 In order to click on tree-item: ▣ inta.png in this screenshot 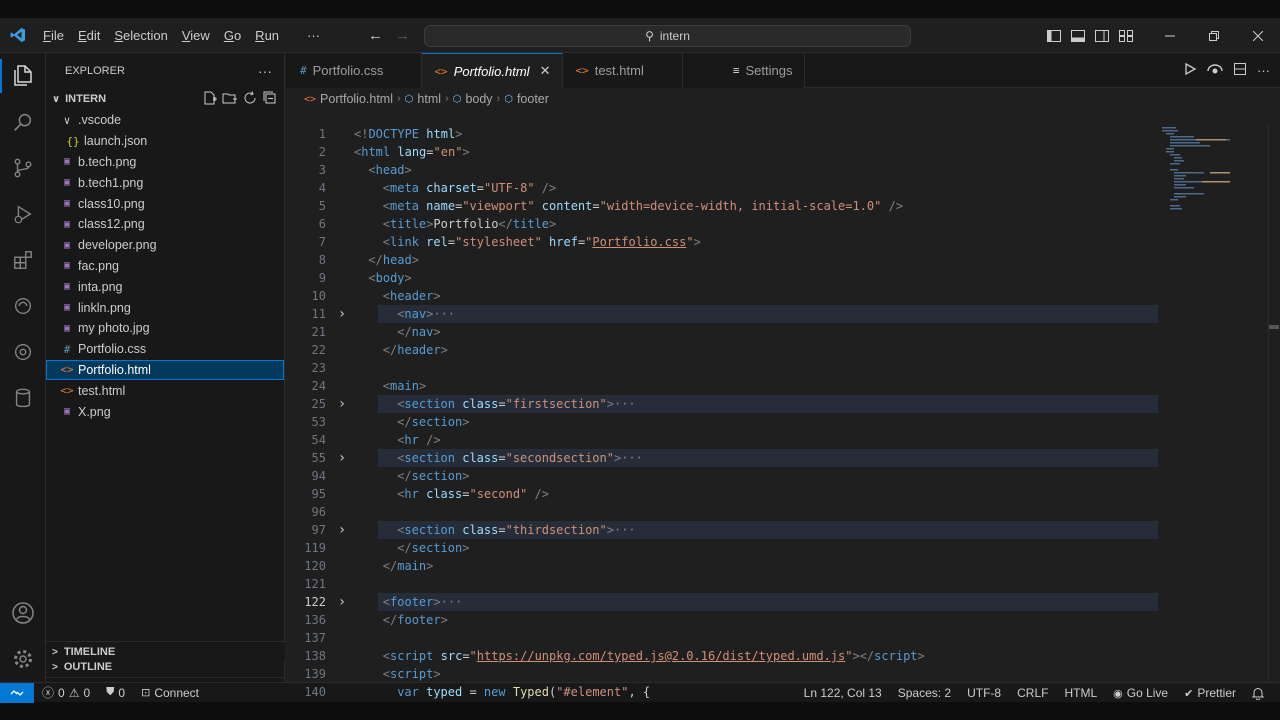, I will do `click(165, 286)`.